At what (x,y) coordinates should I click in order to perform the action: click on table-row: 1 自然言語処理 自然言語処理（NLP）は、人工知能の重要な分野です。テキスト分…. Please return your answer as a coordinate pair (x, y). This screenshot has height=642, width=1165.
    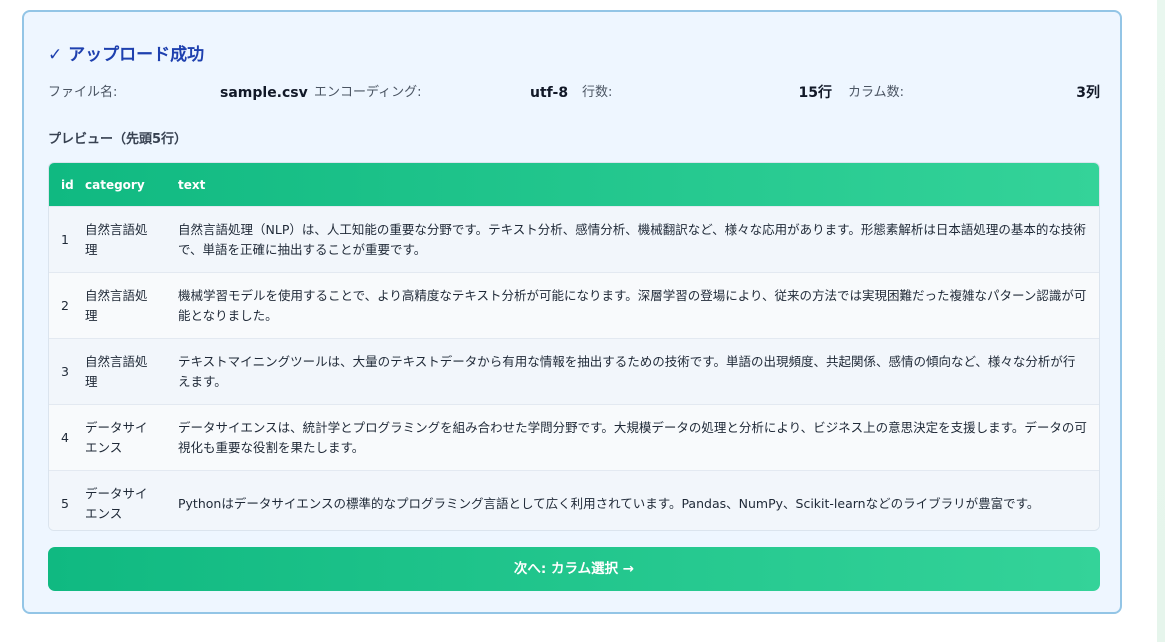
    Looking at the image, I should click on (574, 239).